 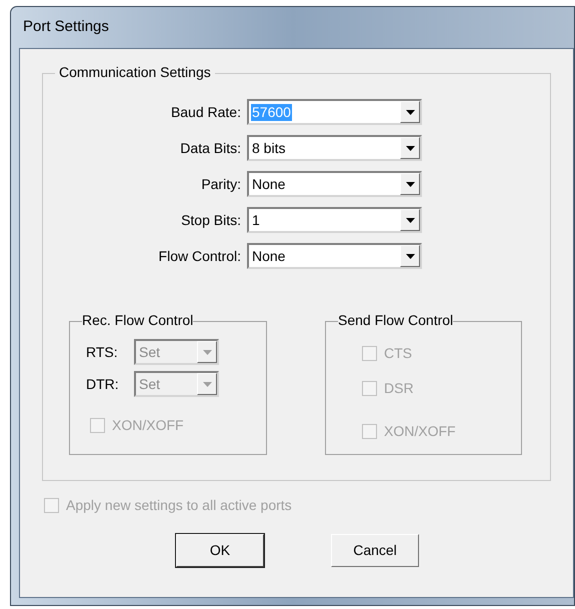 I want to click on group-title: Communication Settings, so click(x=135, y=72).